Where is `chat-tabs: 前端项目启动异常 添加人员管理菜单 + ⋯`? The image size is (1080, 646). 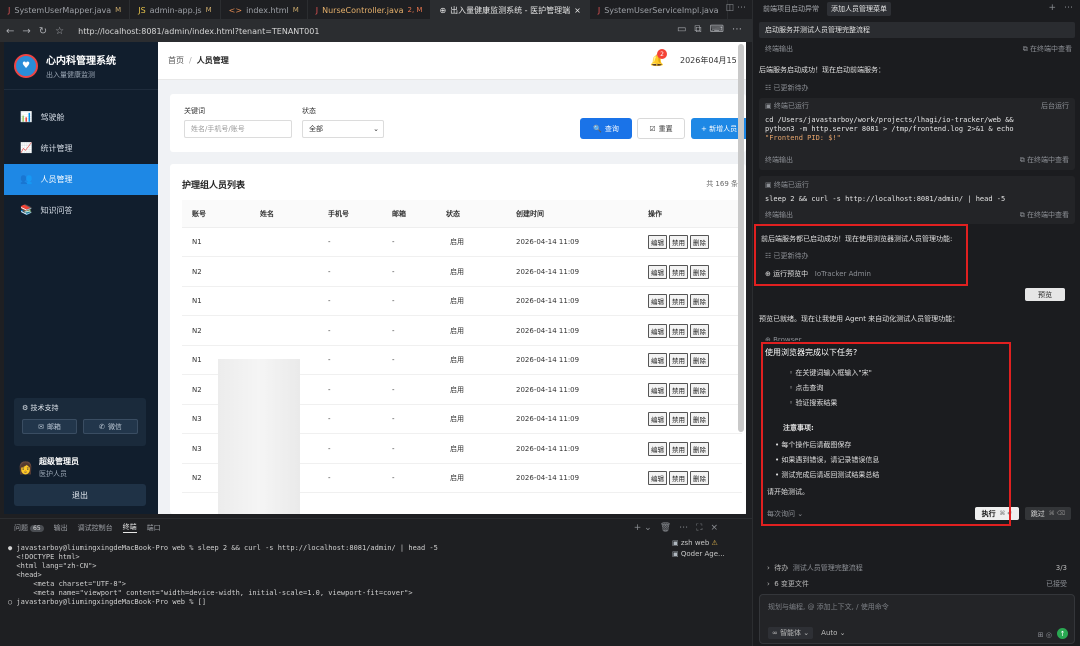
chat-tabs: 前端项目启动异常 添加人员管理菜单 + ⋯ is located at coordinates (916, 9).